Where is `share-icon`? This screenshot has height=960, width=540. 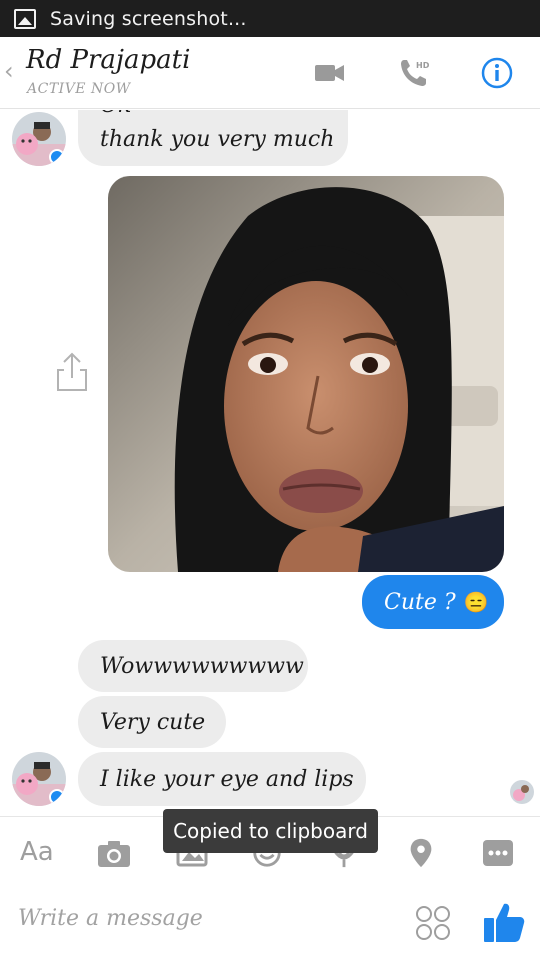 share-icon is located at coordinates (72, 371).